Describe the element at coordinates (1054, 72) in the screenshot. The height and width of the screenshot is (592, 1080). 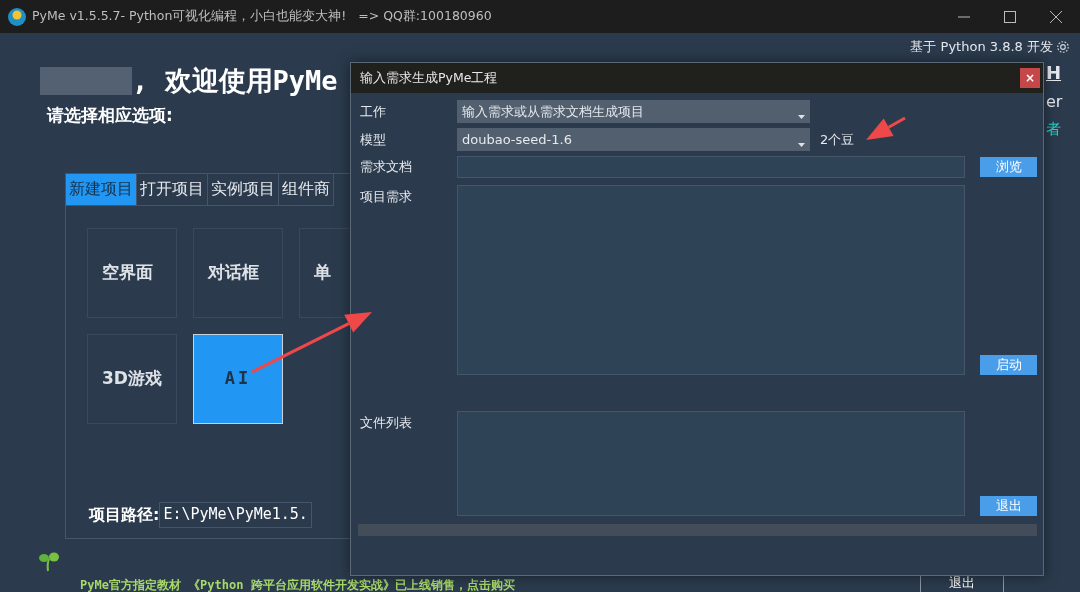
I see `text-fragment: H` at that location.